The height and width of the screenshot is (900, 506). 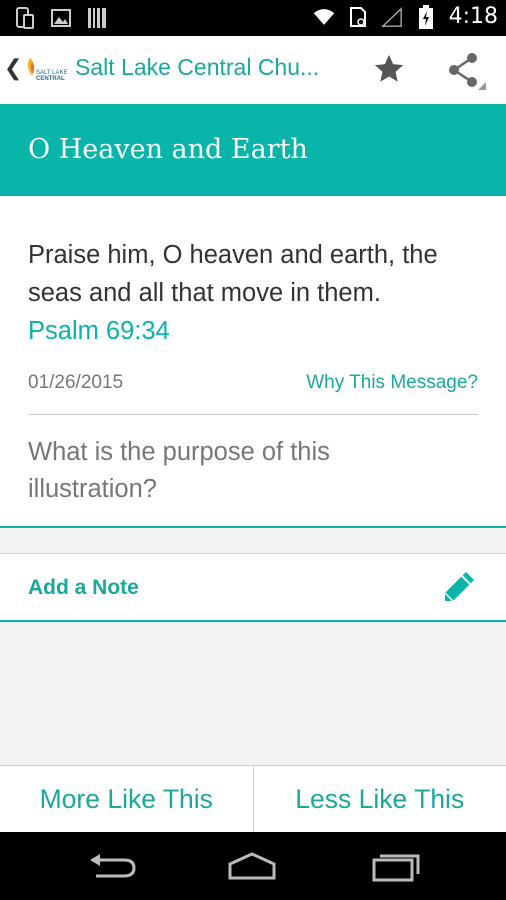 I want to click on add-note-row: Add a Note, so click(x=253, y=587).